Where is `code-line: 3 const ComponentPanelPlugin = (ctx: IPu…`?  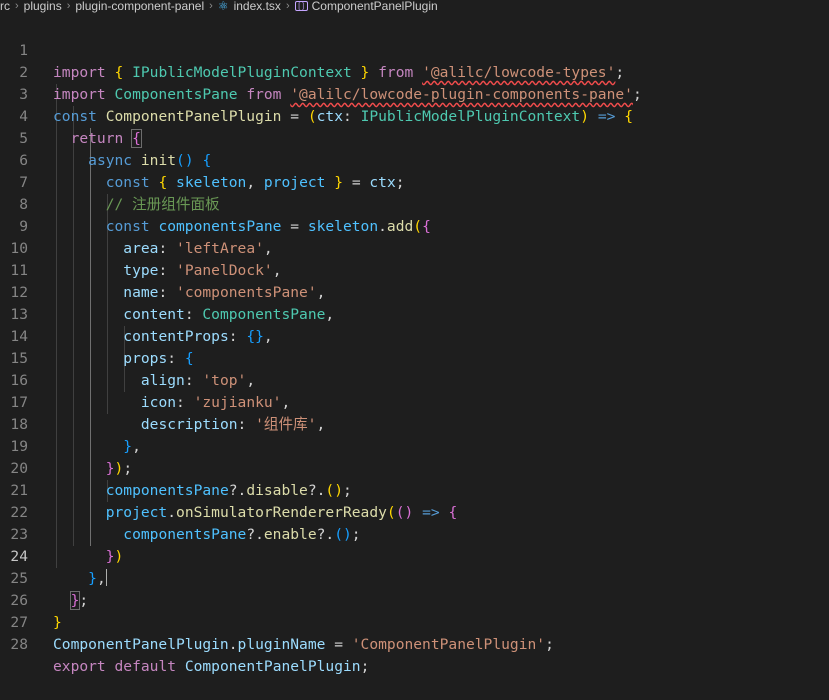
code-line: 3 const ComponentPanelPlugin = (ctx: IPu… is located at coordinates (414, 93).